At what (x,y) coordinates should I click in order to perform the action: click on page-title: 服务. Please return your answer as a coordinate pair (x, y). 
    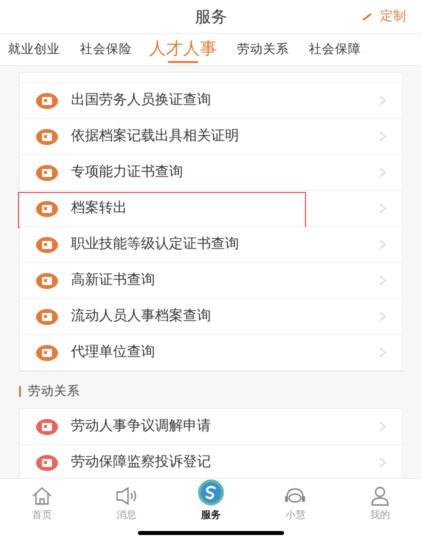
    Looking at the image, I should click on (211, 17).